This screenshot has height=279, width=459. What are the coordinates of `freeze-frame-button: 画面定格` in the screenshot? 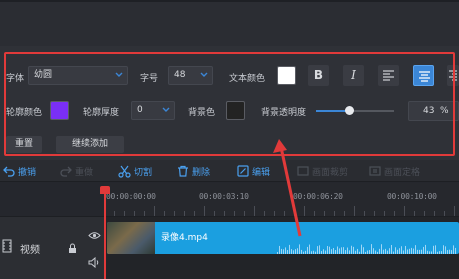 It's located at (394, 171).